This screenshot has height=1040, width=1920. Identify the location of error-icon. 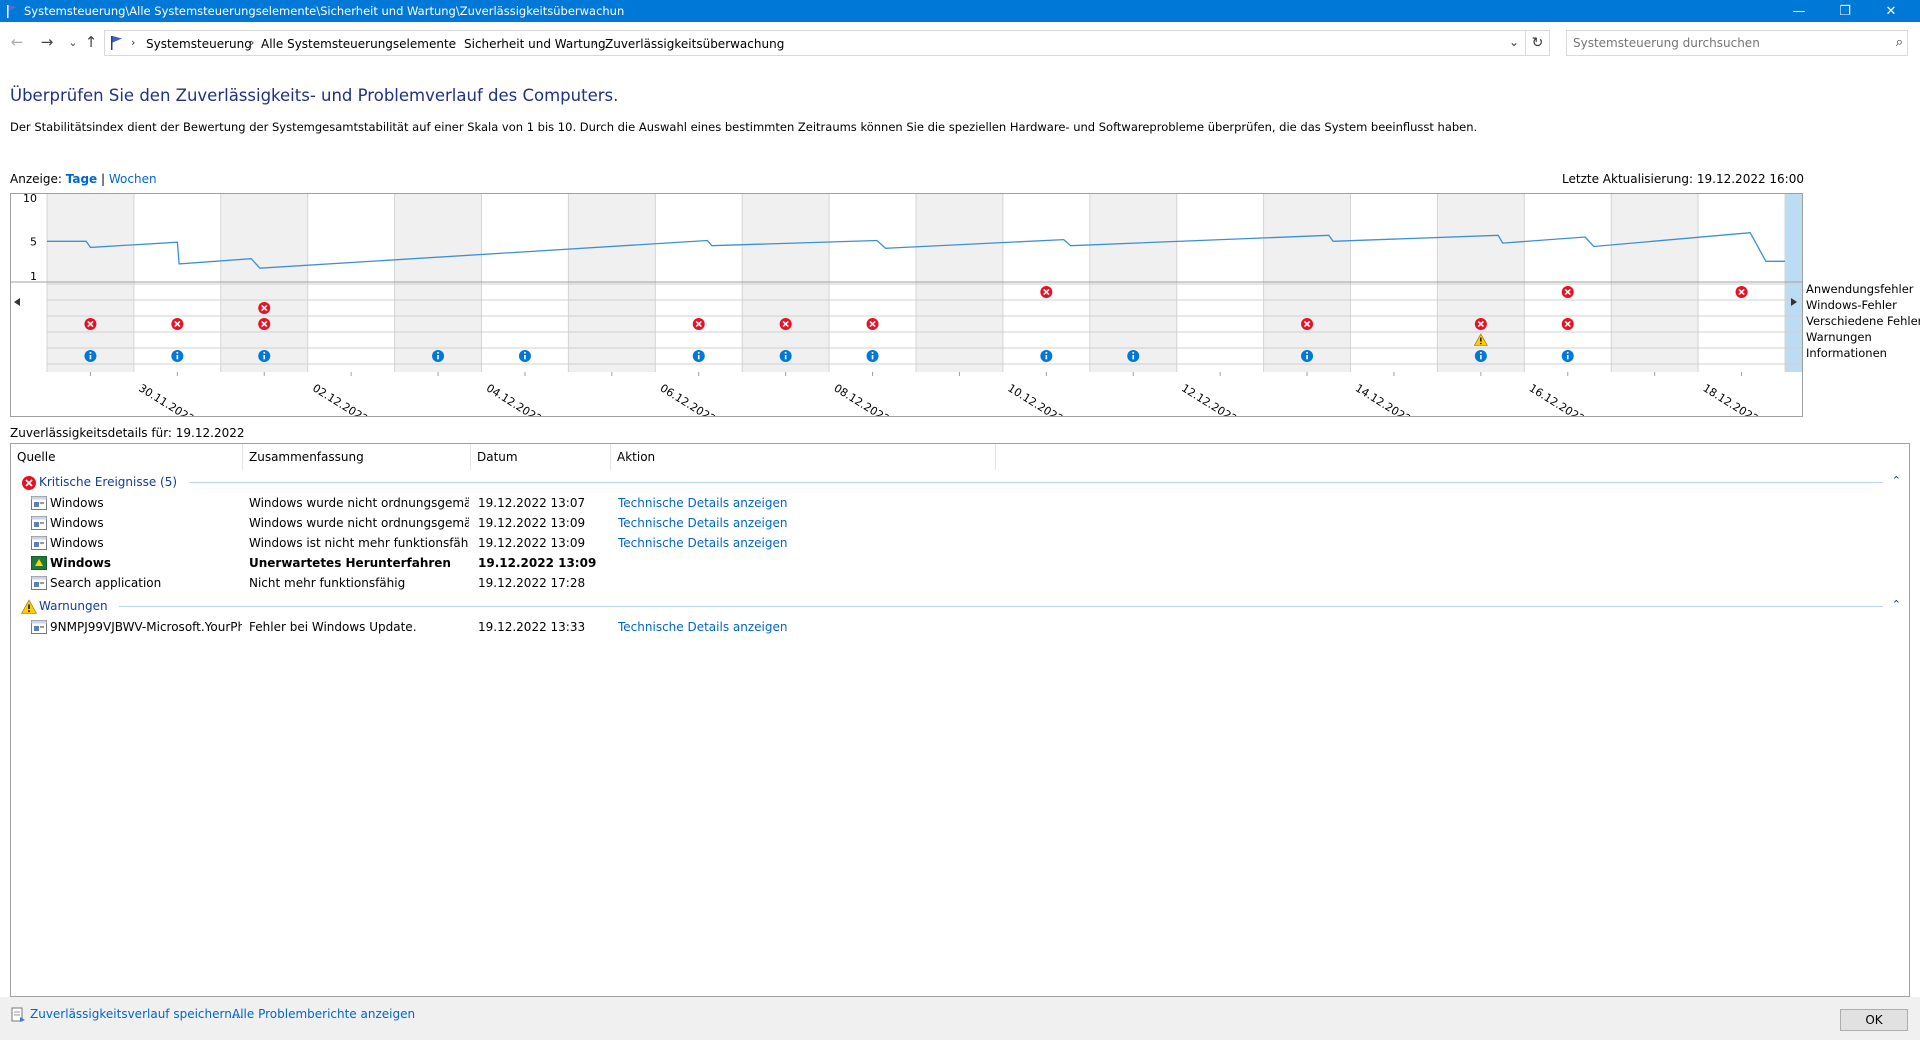
(29, 483).